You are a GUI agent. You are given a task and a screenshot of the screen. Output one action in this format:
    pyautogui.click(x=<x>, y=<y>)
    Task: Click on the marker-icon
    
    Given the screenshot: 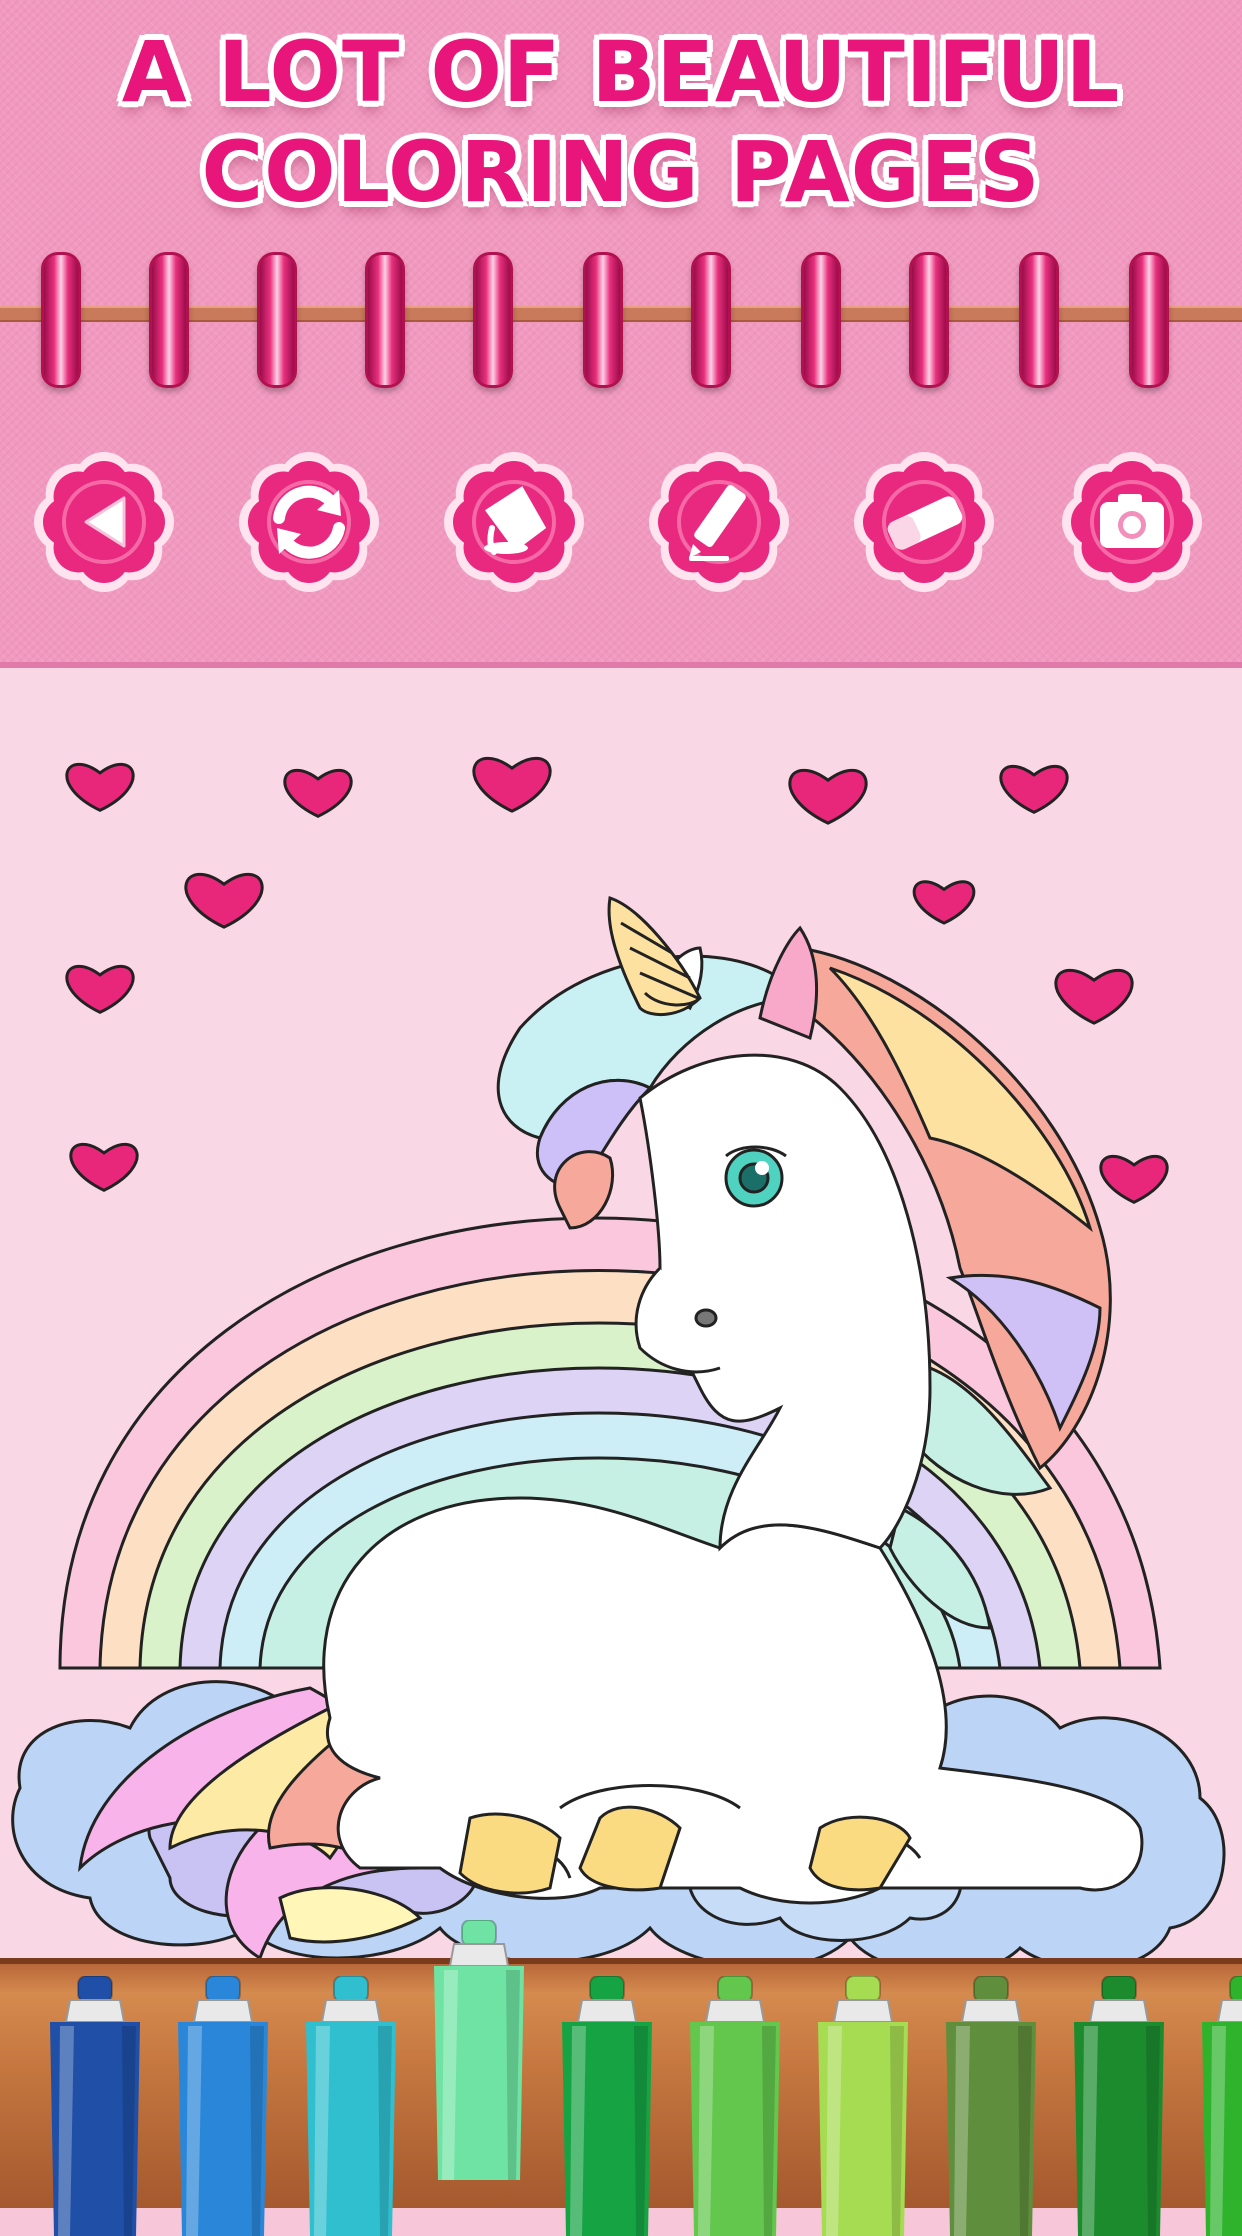 What is the action you would take?
    pyautogui.click(x=719, y=522)
    